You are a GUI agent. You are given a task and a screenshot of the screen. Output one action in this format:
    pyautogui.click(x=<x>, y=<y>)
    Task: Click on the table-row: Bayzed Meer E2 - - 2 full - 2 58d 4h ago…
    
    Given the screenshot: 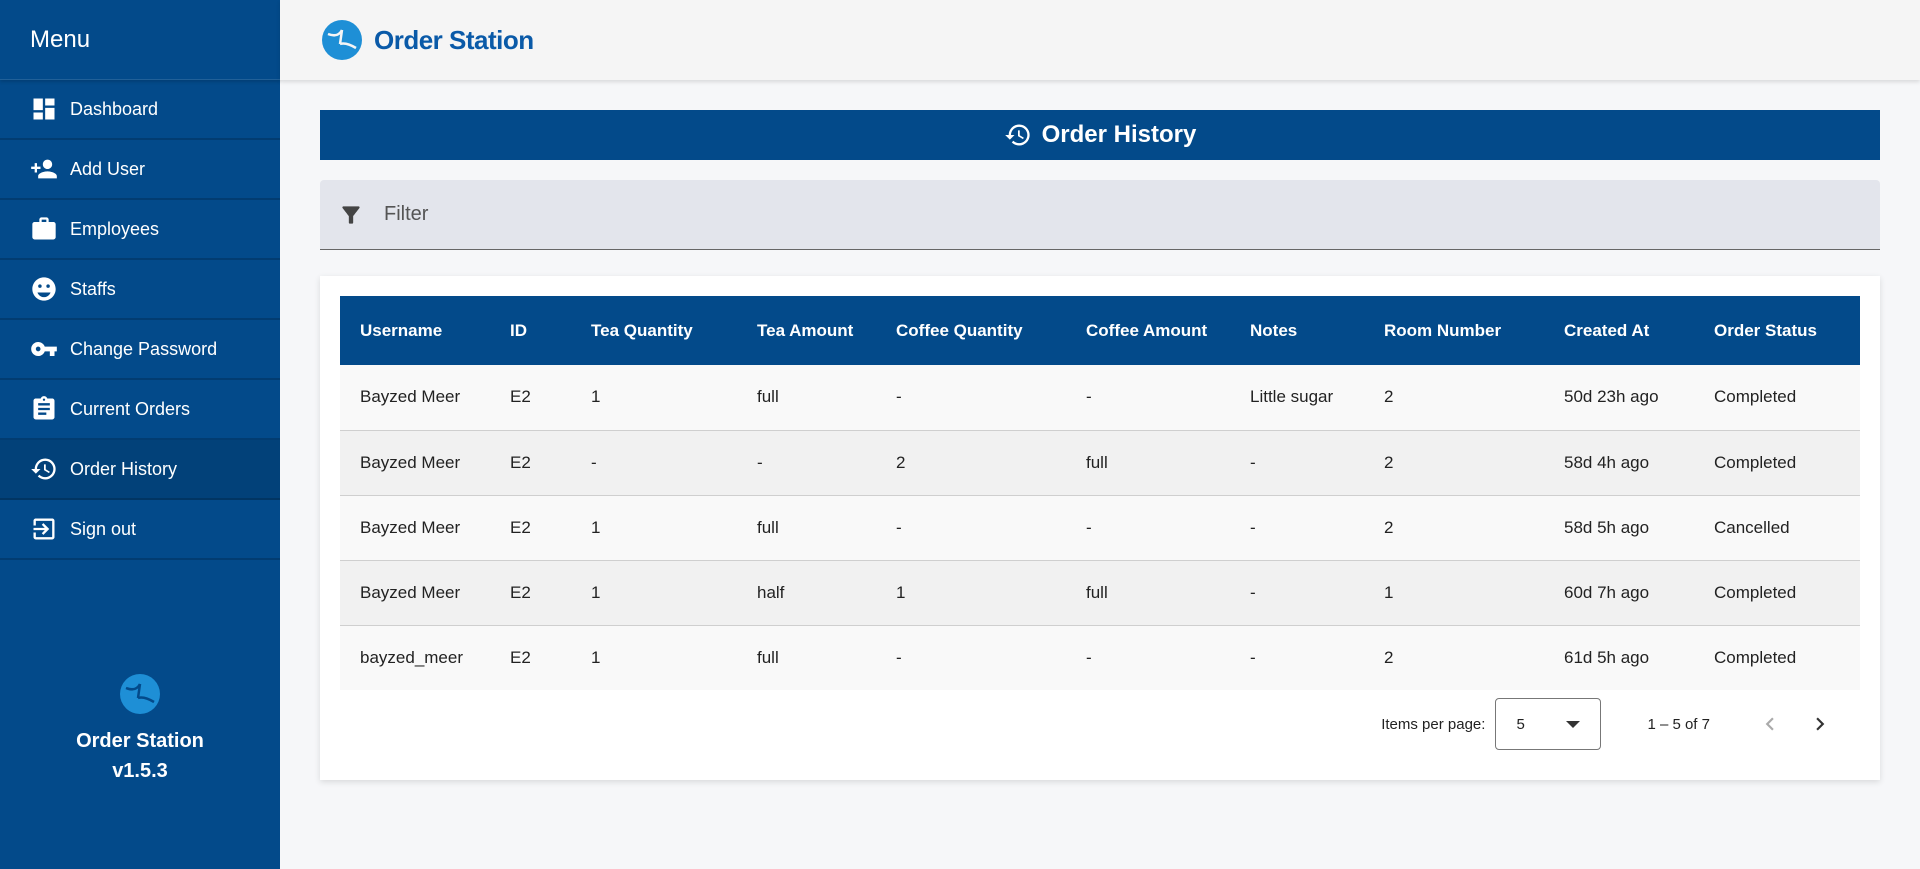 What is the action you would take?
    pyautogui.click(x=1100, y=462)
    